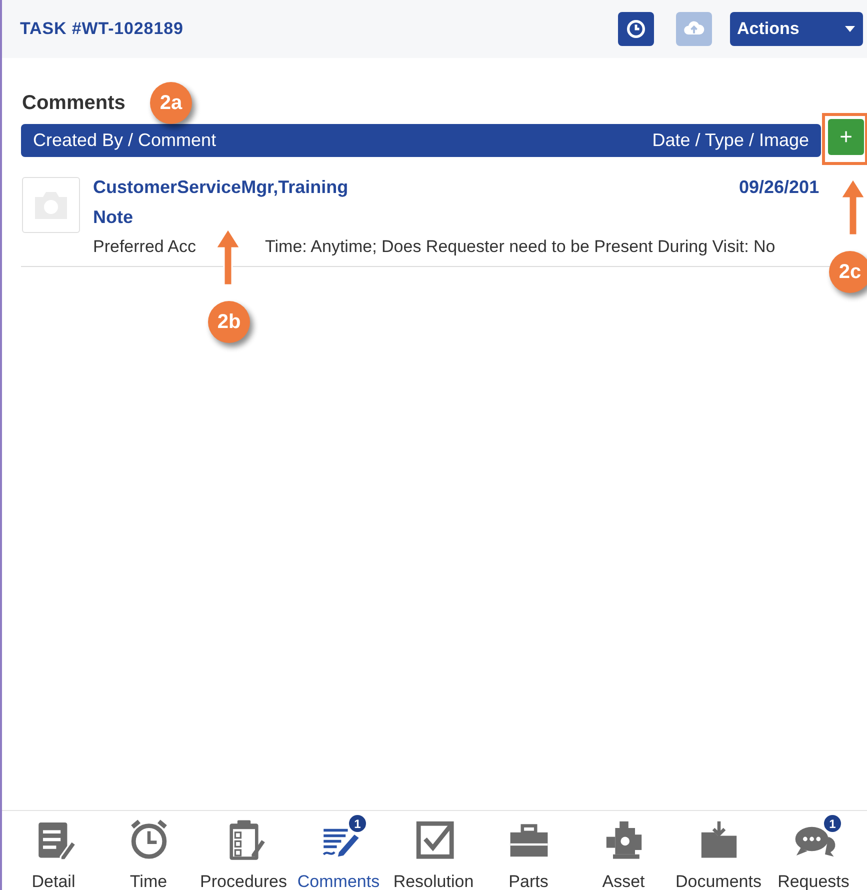 Image resolution: width=867 pixels, height=890 pixels. Describe the element at coordinates (730, 140) in the screenshot. I see `column-header: Date / Type / Image` at that location.